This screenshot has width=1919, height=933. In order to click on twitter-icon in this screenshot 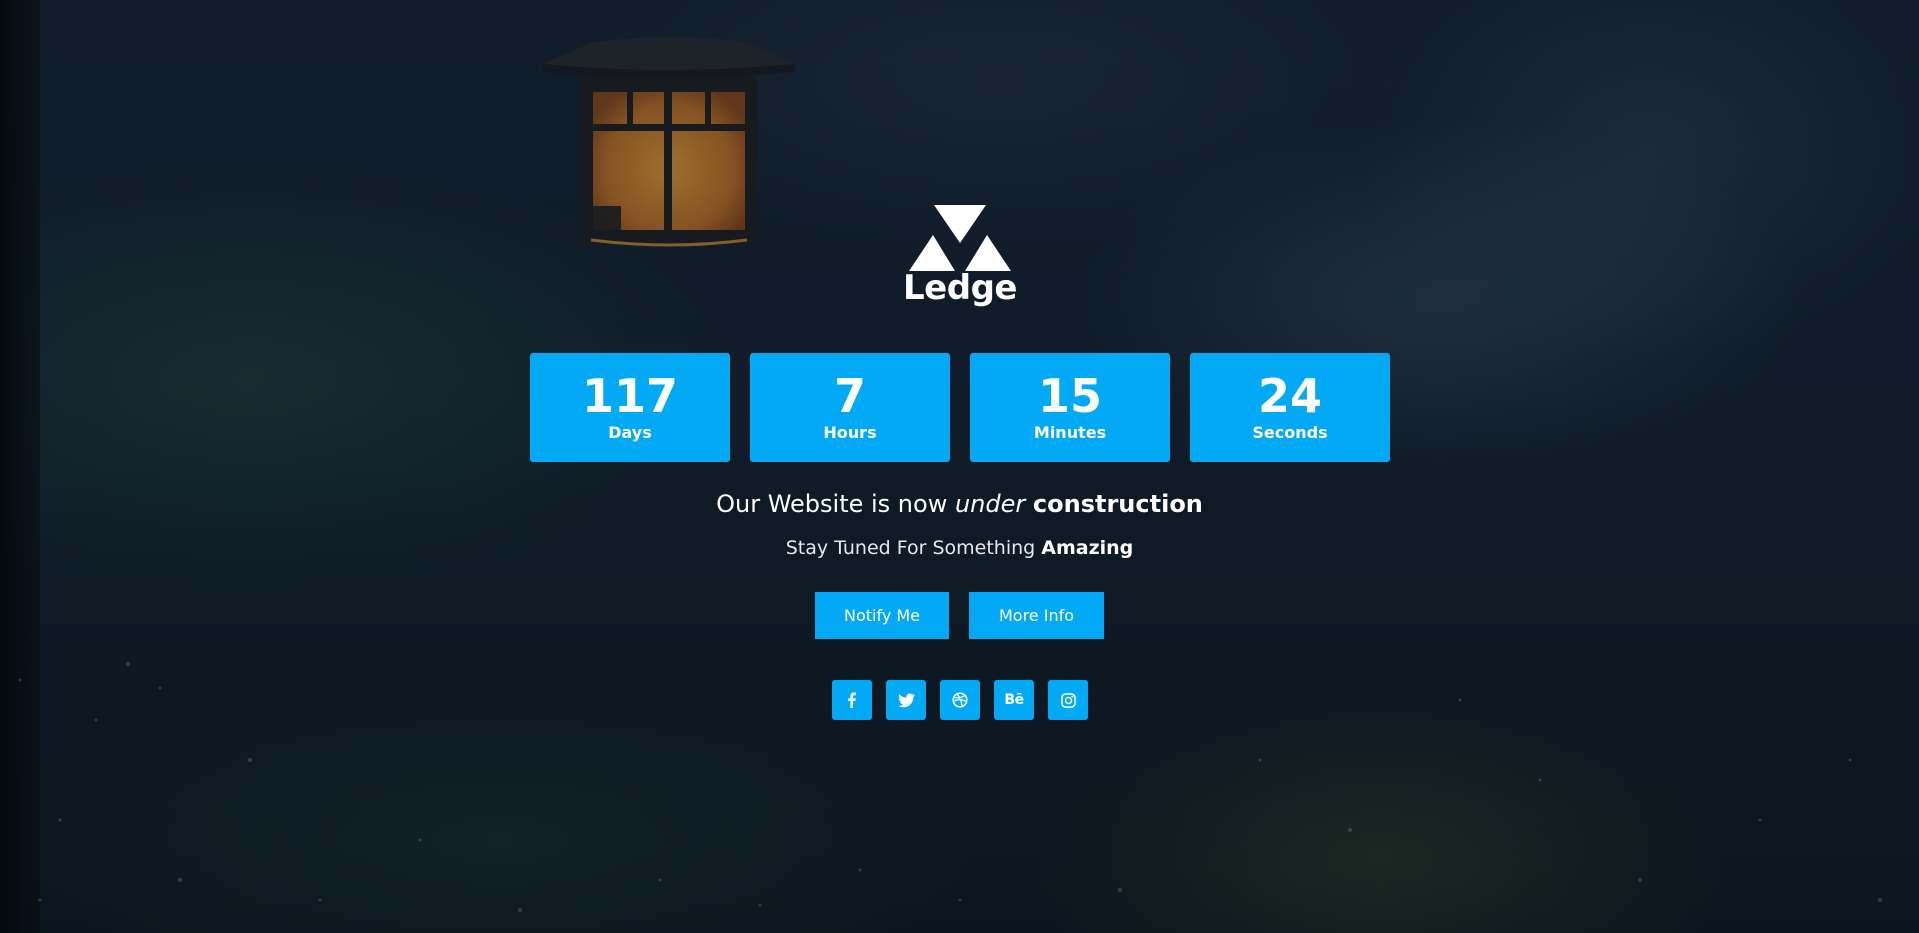, I will do `click(906, 699)`.